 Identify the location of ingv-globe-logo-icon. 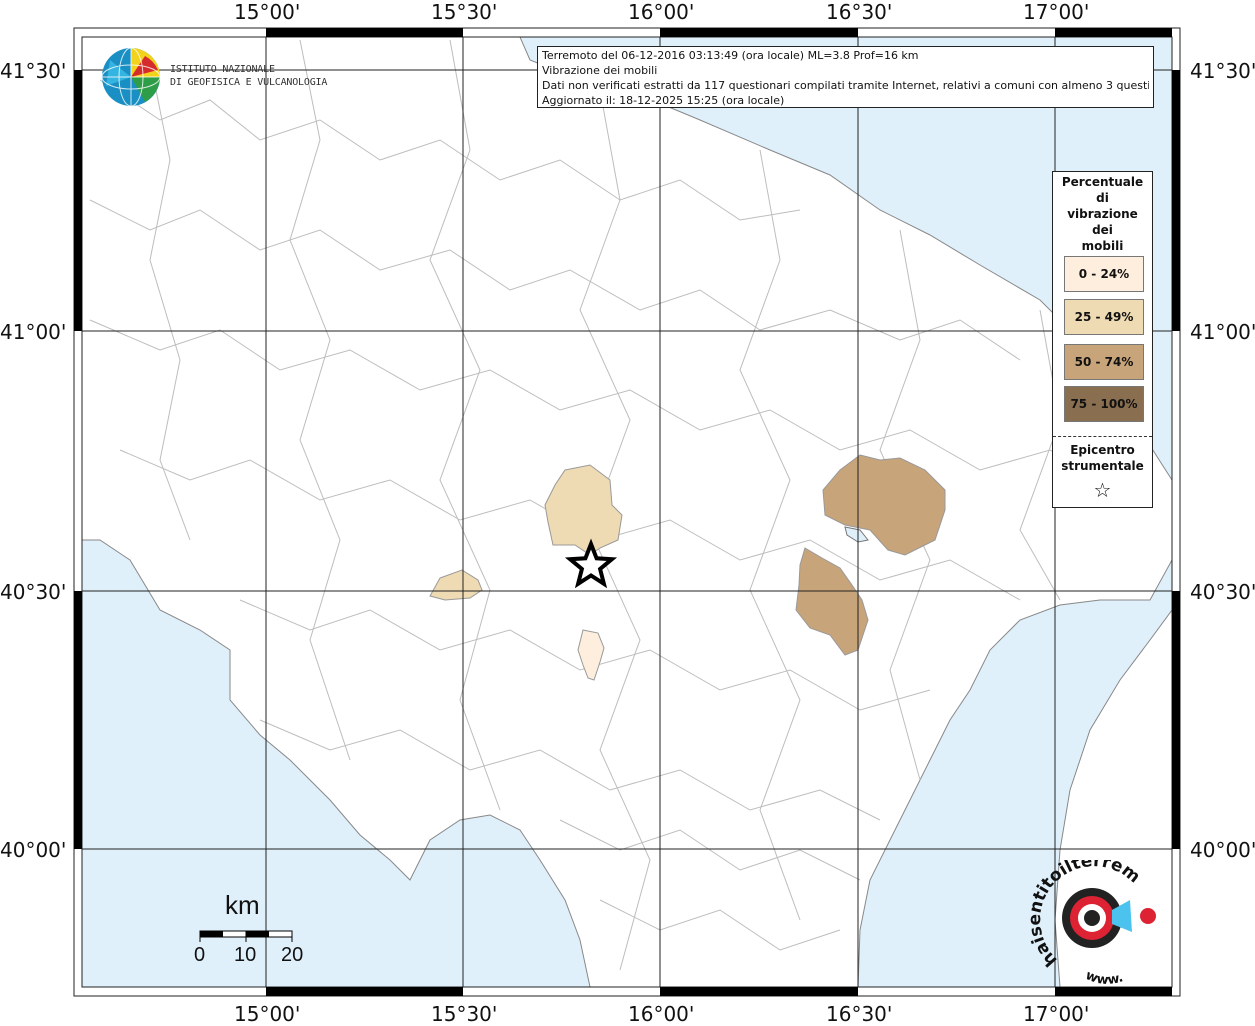
(131, 77).